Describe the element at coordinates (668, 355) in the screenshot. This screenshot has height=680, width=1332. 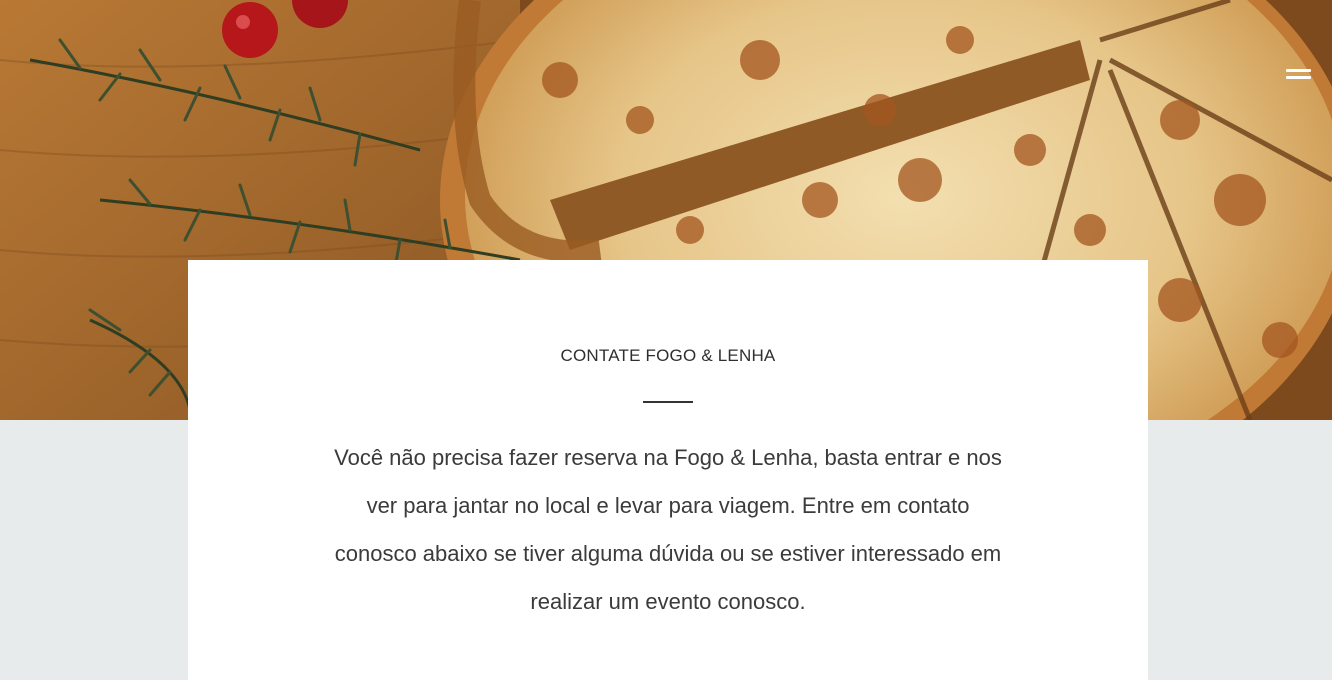
I see `contact-title: CONTATE FOGO & LENHA` at that location.